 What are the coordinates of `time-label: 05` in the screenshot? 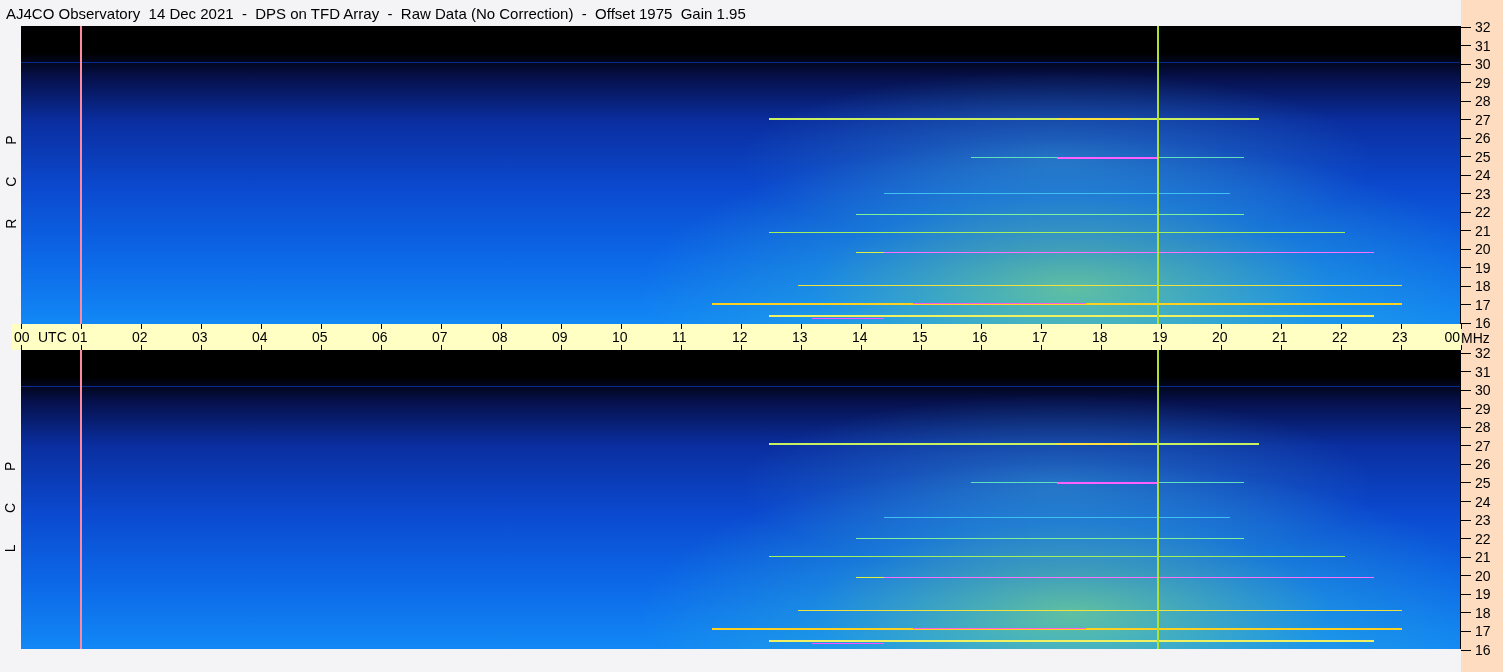 It's located at (320, 337).